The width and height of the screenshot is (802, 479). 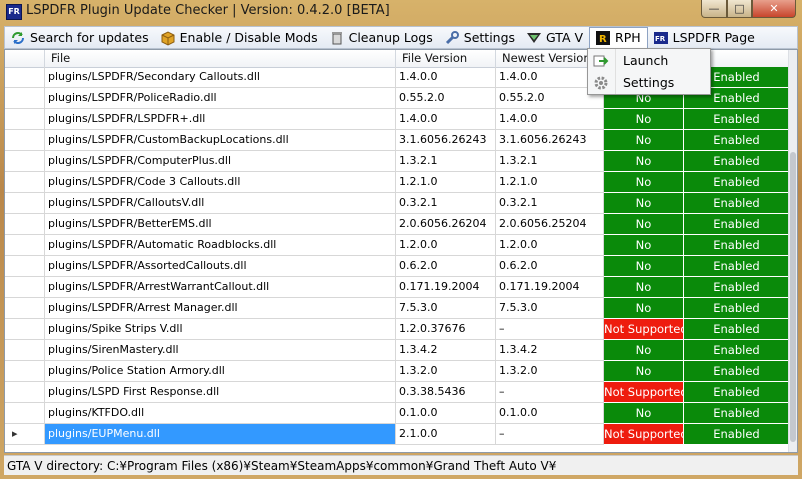 What do you see at coordinates (446, 371) in the screenshot?
I see `file-version-cell: 1.3.2.0` at bounding box center [446, 371].